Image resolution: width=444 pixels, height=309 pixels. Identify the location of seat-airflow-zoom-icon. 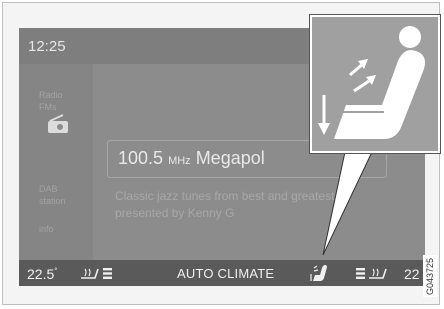
(371, 82).